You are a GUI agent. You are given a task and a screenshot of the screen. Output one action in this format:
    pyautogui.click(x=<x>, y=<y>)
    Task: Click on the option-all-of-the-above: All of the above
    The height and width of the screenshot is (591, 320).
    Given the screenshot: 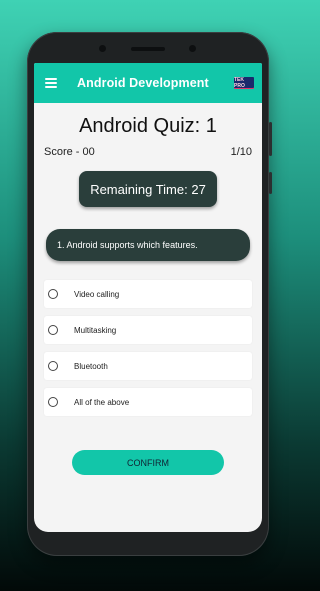 What is the action you would take?
    pyautogui.click(x=148, y=402)
    